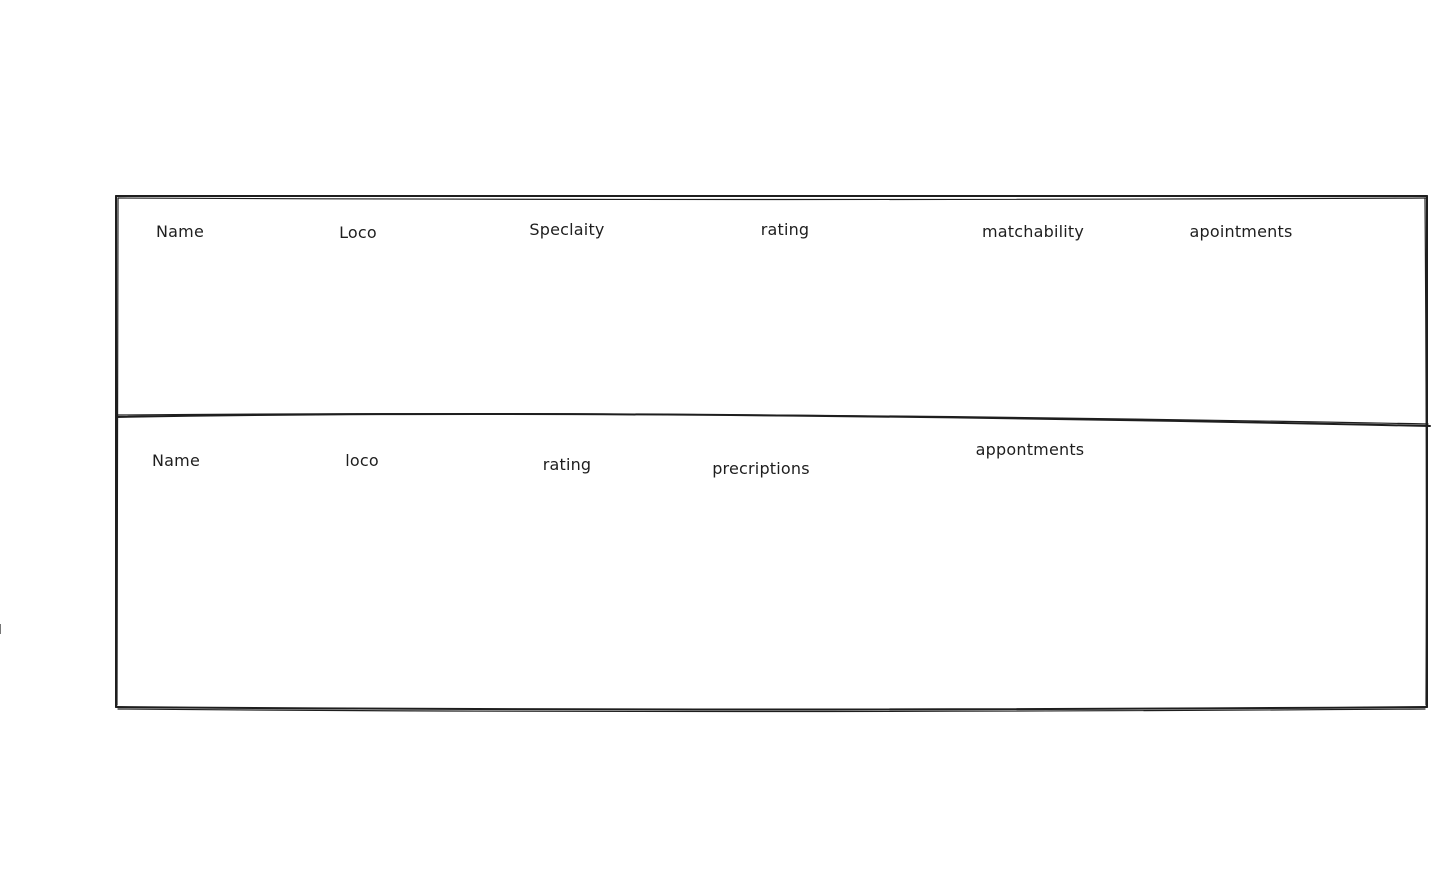 The image size is (1436, 891). What do you see at coordinates (567, 229) in the screenshot?
I see `upper-header-specialty: Speclaity` at bounding box center [567, 229].